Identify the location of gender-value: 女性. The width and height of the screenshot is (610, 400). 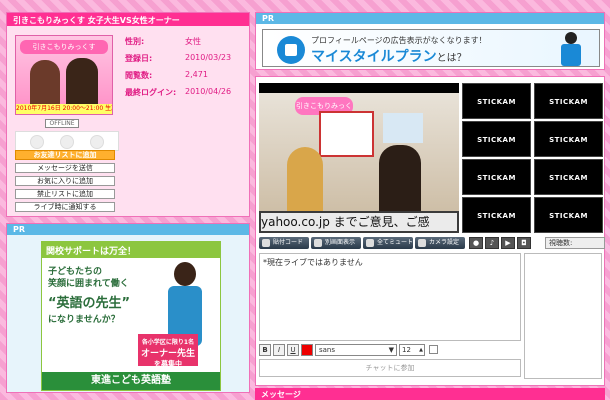
(193, 41).